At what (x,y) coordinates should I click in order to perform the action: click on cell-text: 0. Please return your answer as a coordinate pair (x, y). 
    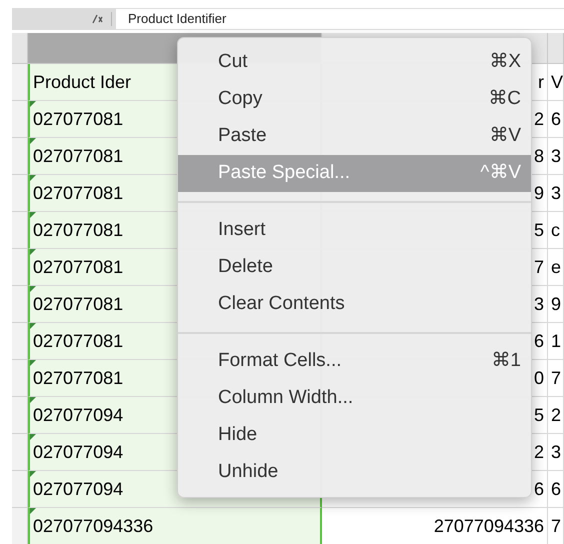
    Looking at the image, I should click on (539, 378).